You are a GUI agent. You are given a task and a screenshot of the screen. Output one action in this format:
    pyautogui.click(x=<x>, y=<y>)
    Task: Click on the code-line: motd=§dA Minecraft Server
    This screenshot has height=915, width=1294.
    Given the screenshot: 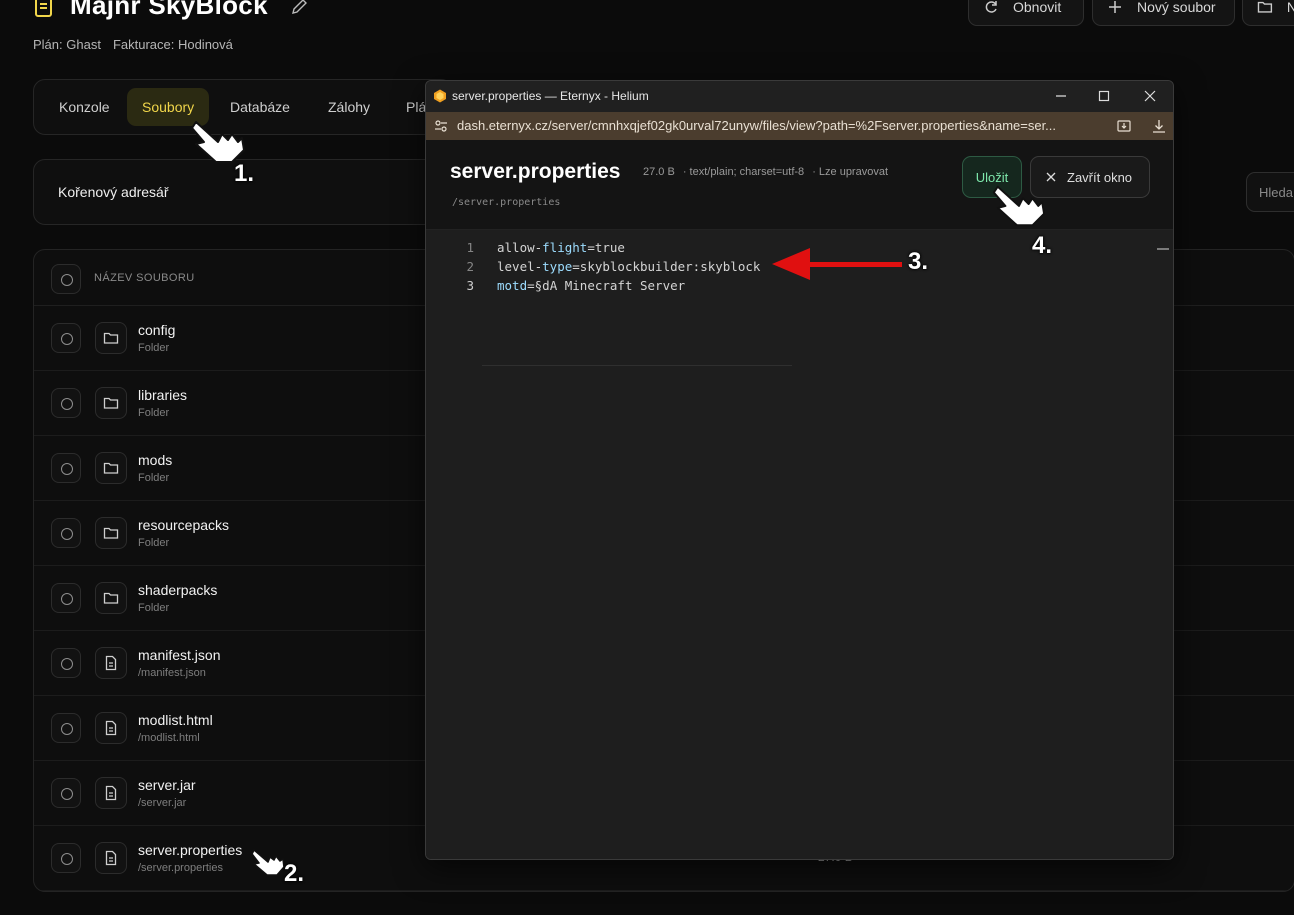 What is the action you would take?
    pyautogui.click(x=591, y=285)
    